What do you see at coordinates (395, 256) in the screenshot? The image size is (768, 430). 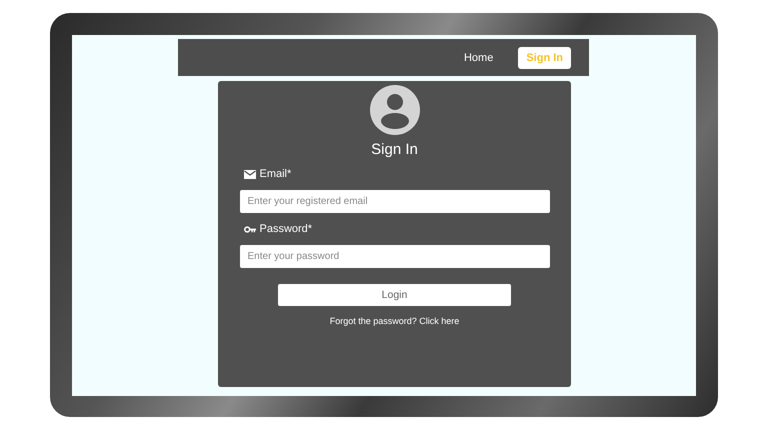 I see `input-field: Enter your password` at bounding box center [395, 256].